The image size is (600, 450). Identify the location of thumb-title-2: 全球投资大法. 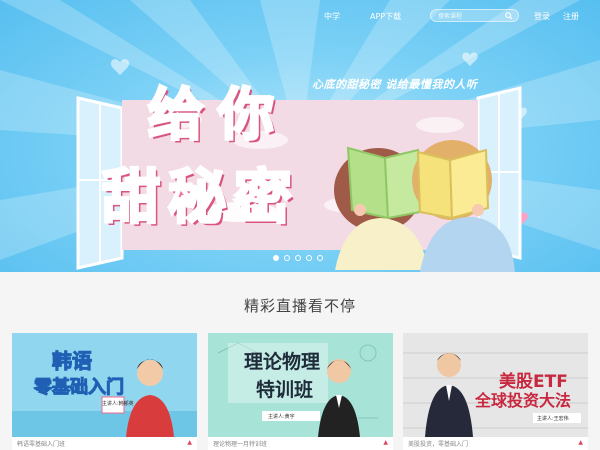
(523, 400).